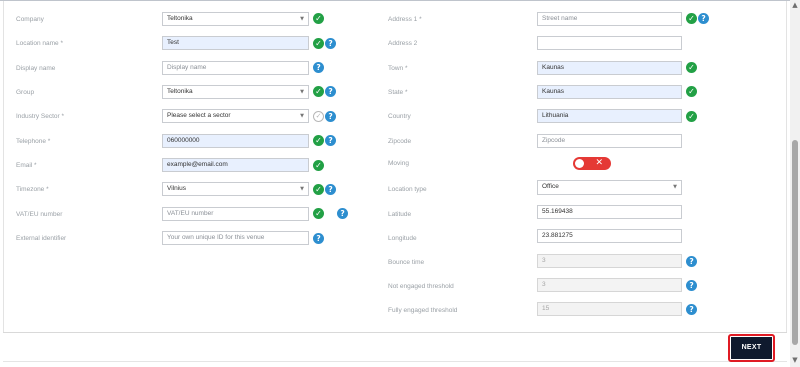 This screenshot has height=367, width=800. Describe the element at coordinates (318, 18) in the screenshot. I see `company-check-icon: ✓` at that location.